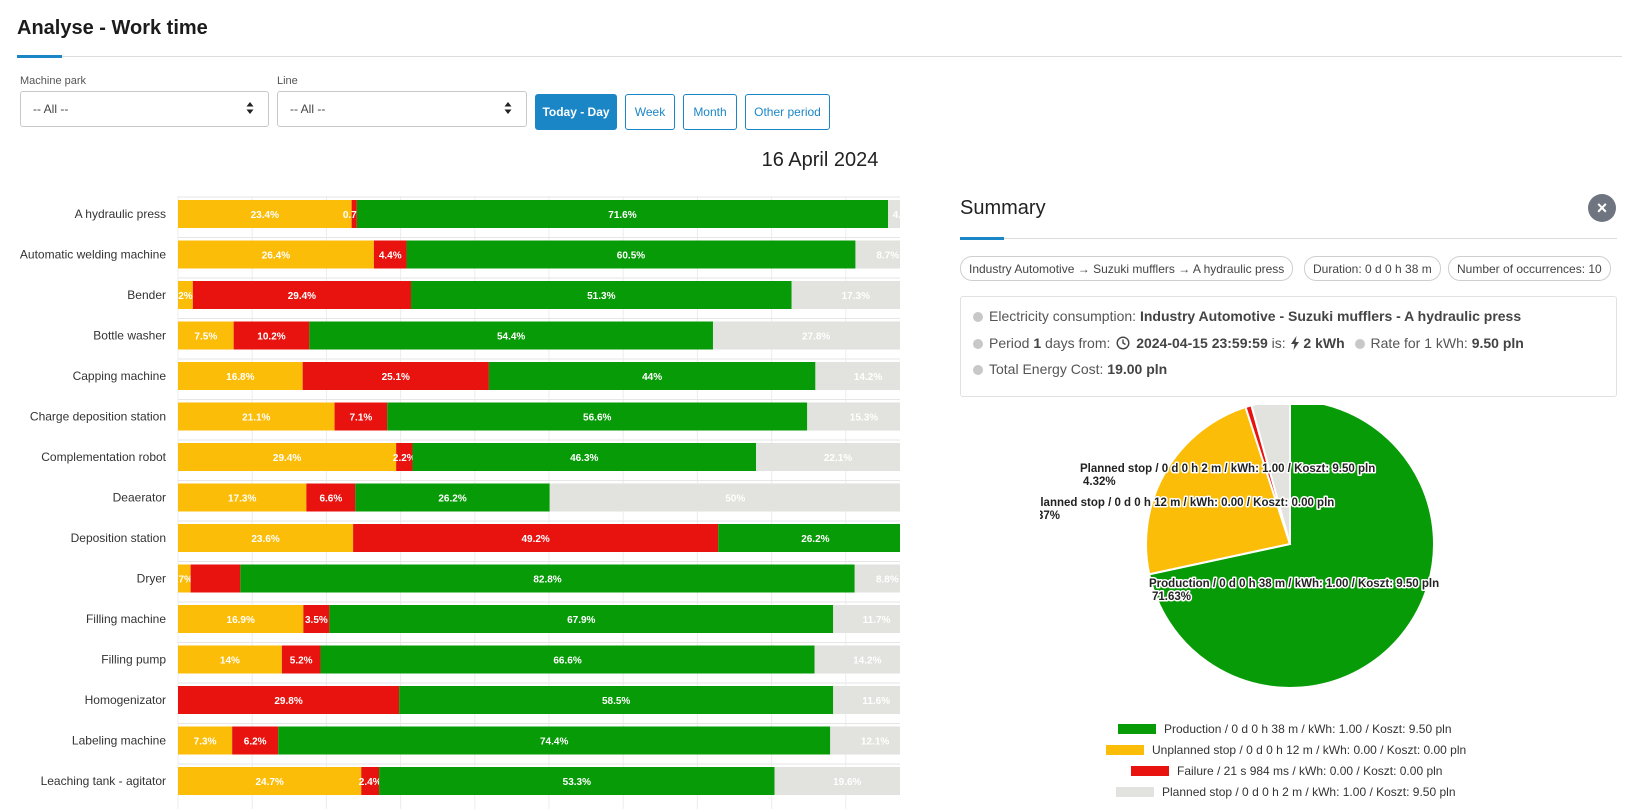 This screenshot has width=1628, height=809. Describe the element at coordinates (265, 539) in the screenshot. I see `bar-data-label: 23.6%` at that location.